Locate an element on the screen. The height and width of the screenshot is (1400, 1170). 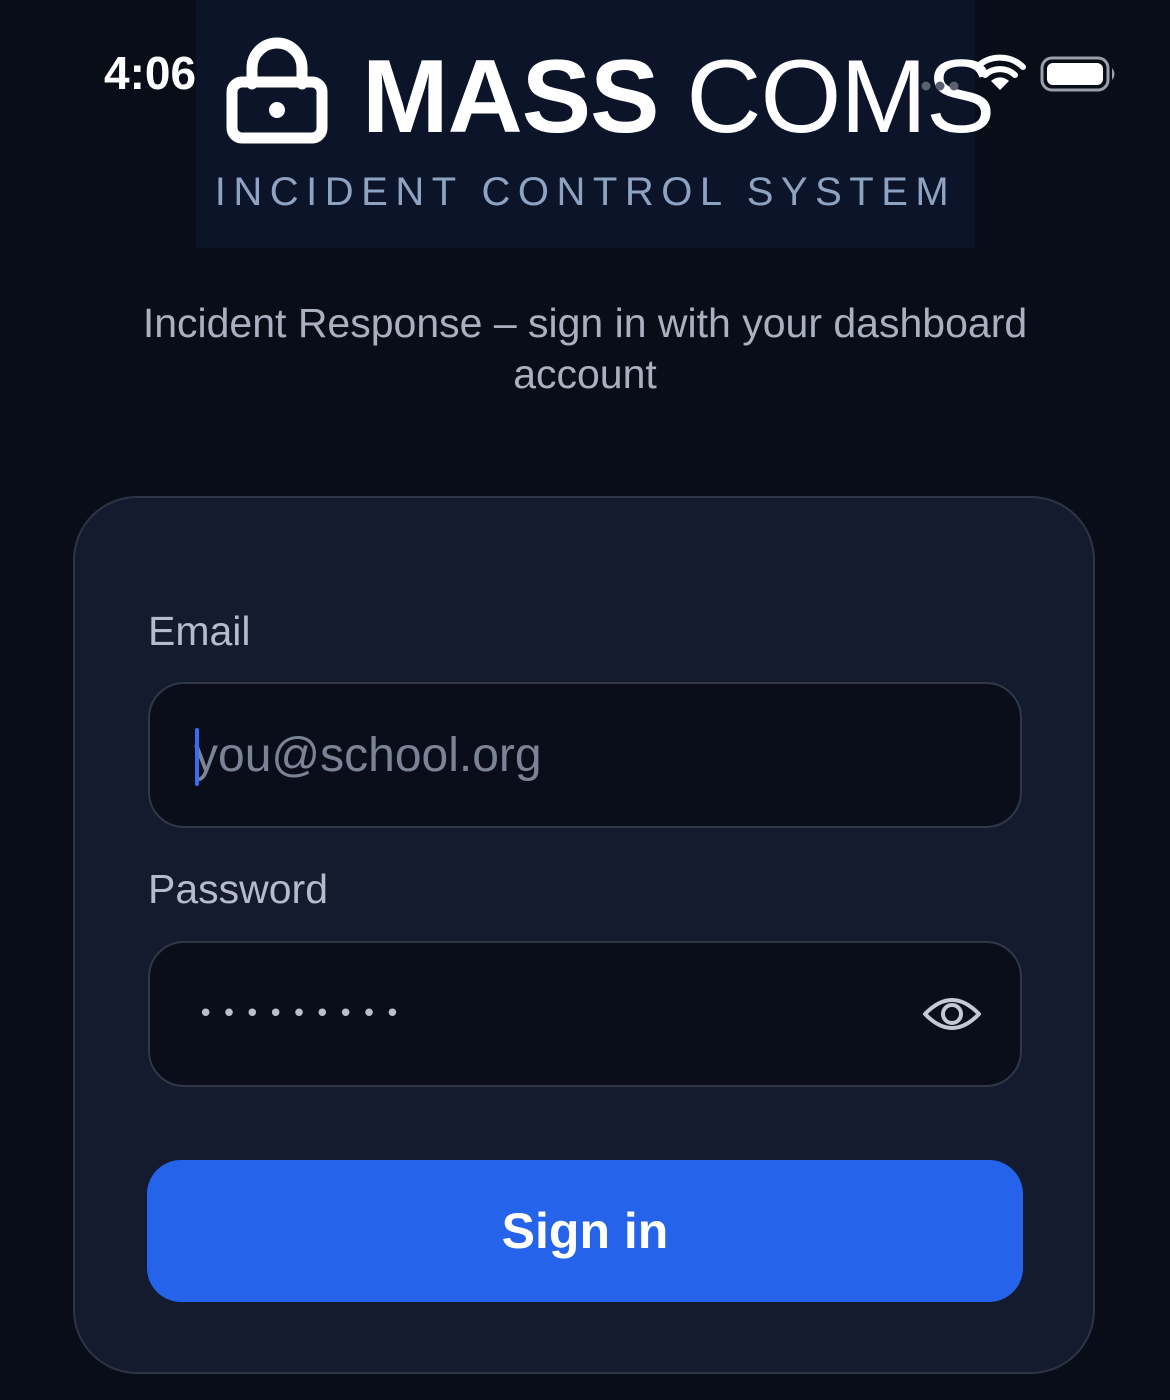
brand-name-bold: MASS is located at coordinates (510, 97).